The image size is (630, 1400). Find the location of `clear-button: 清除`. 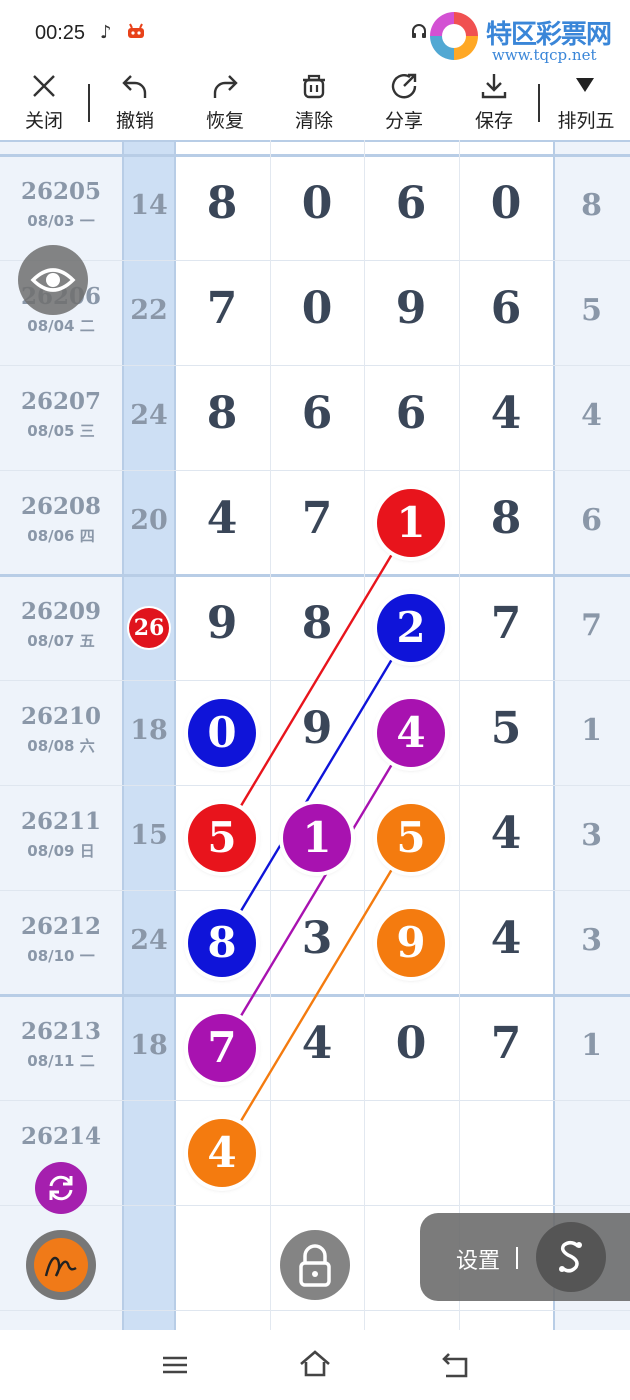

clear-button: 清除 is located at coordinates (314, 103).